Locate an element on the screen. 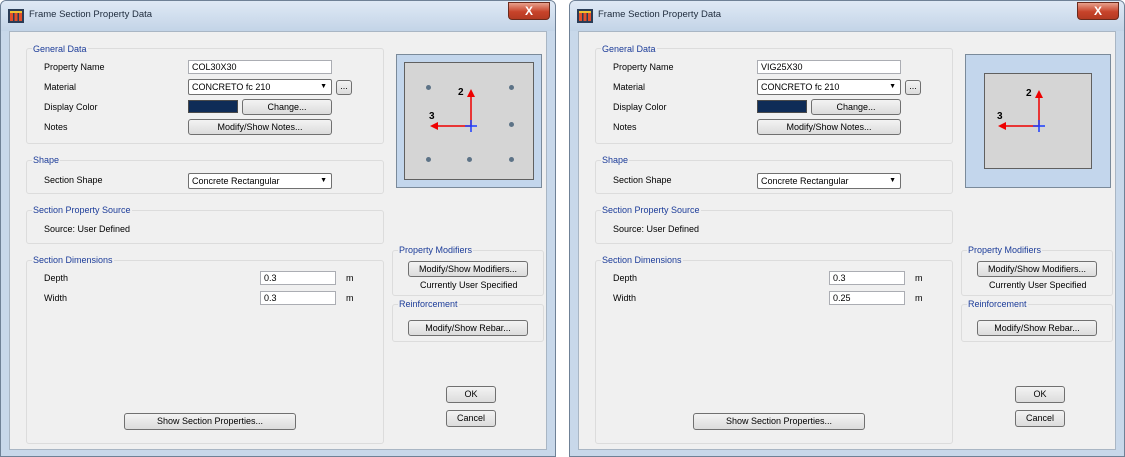 Image resolution: width=1125 pixels, height=457 pixels. width-input: 0.3 is located at coordinates (298, 298).